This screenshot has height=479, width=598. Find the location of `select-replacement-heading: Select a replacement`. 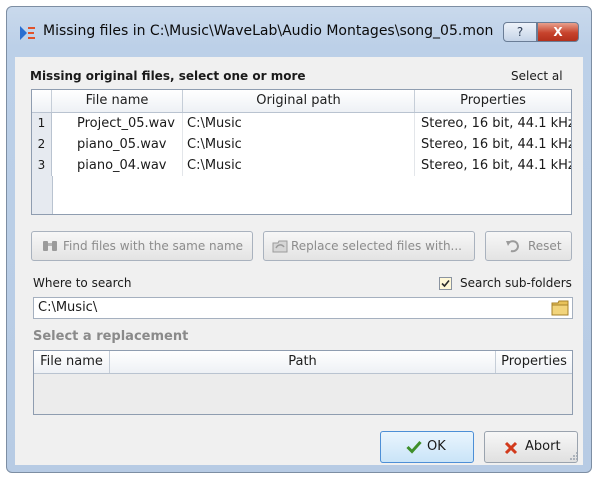

select-replacement-heading: Select a replacement is located at coordinates (111, 336).